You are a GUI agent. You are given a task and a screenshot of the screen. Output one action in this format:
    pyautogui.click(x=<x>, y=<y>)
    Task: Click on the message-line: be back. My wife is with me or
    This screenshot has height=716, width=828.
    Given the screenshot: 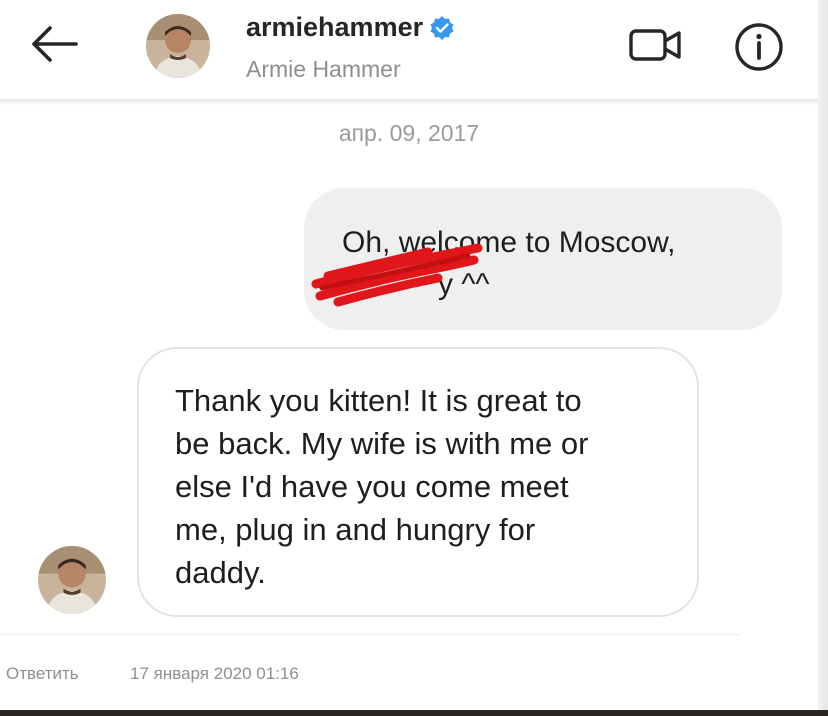 What is the action you would take?
    pyautogui.click(x=382, y=443)
    